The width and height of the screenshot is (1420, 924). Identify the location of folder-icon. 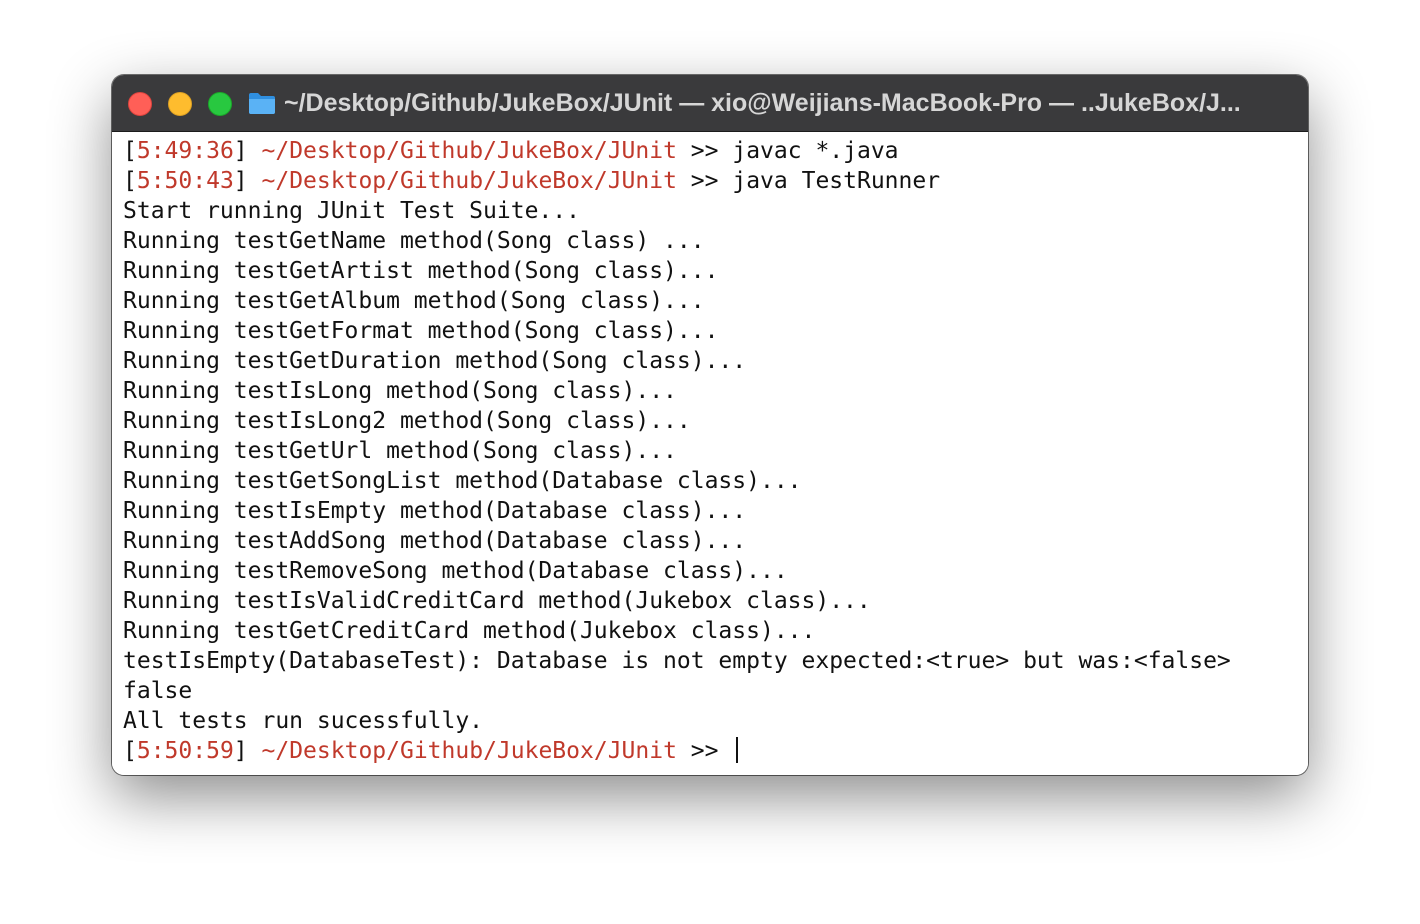
(262, 103).